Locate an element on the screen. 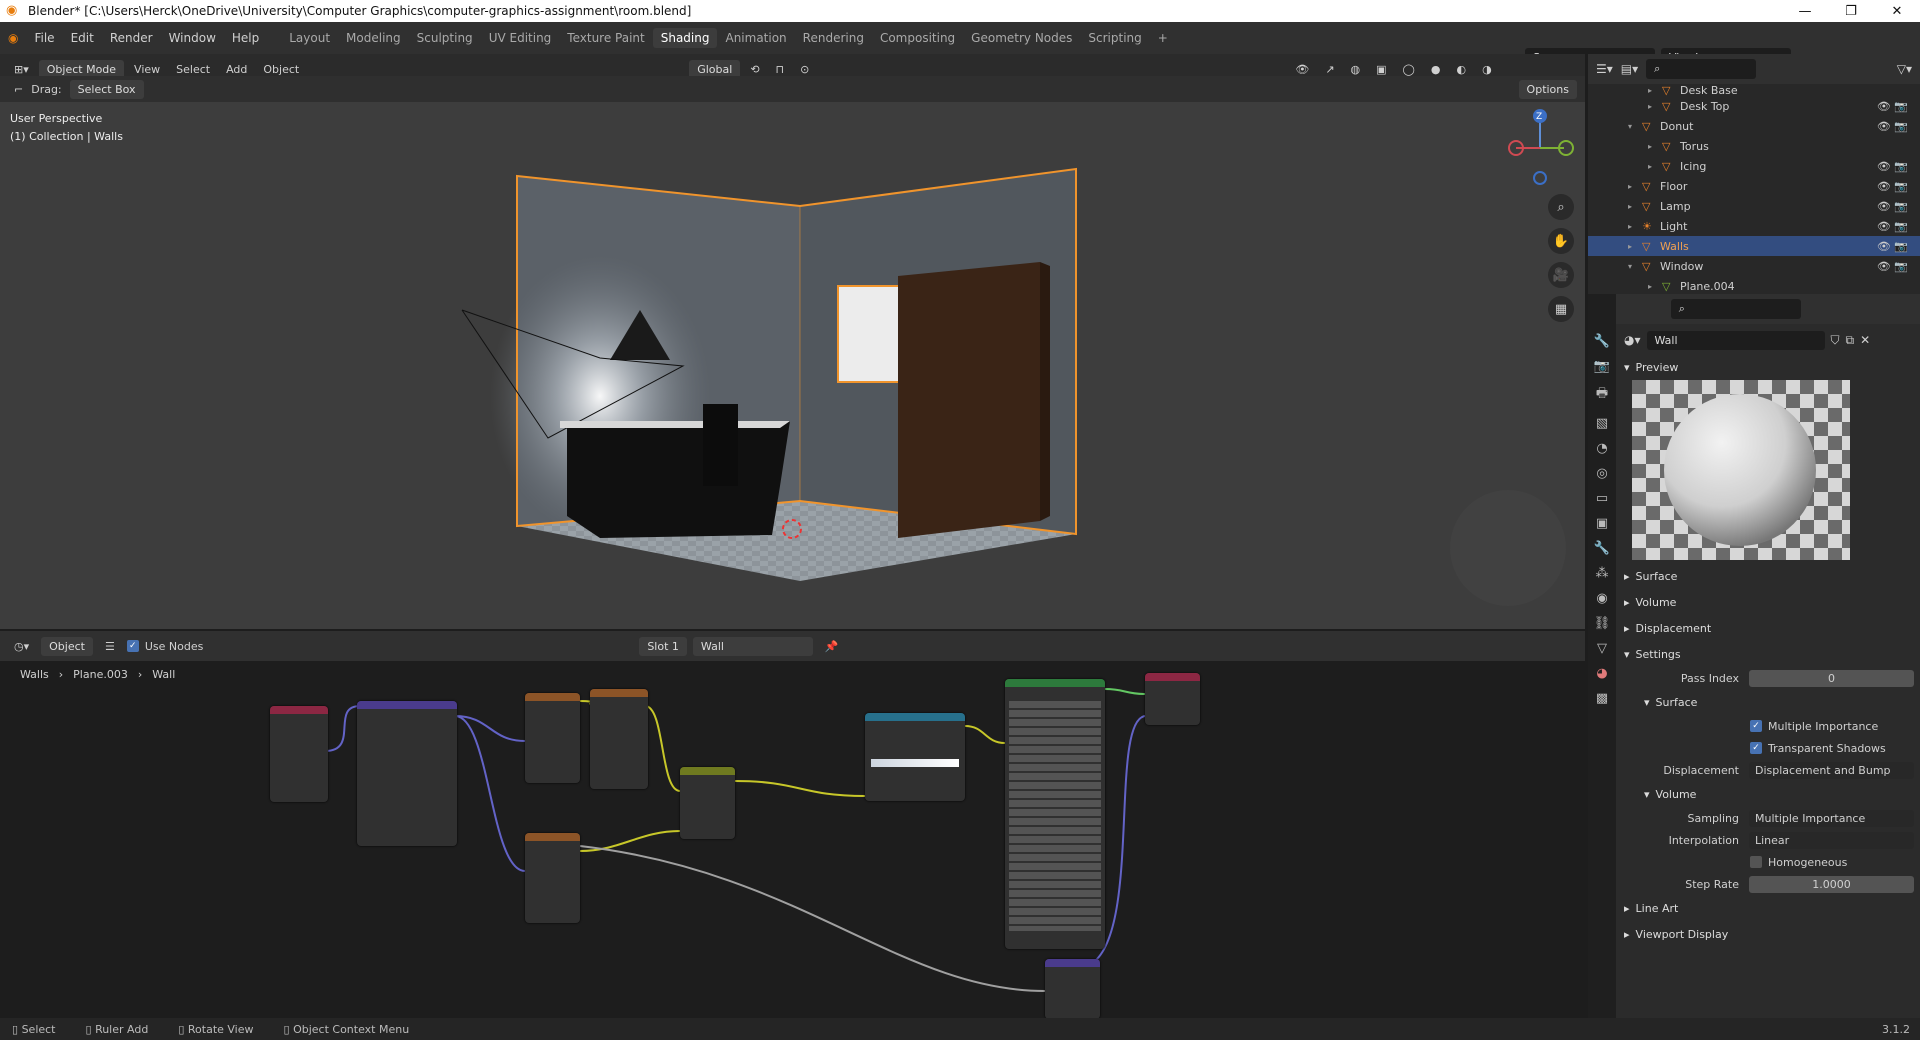 Image resolution: width=1920 pixels, height=1040 pixels. transparent-shadows-checkbox: ✓ Transparent Shadows is located at coordinates (1769, 748).